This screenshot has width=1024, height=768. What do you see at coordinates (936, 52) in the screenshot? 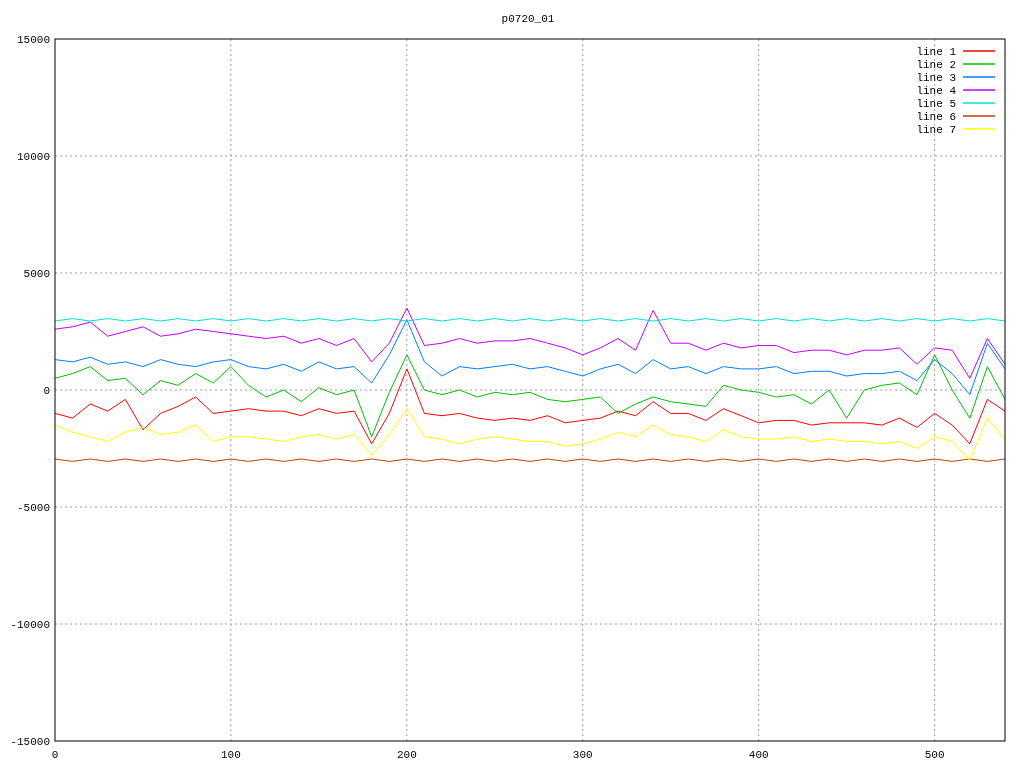
I see `legend-label: line 1` at bounding box center [936, 52].